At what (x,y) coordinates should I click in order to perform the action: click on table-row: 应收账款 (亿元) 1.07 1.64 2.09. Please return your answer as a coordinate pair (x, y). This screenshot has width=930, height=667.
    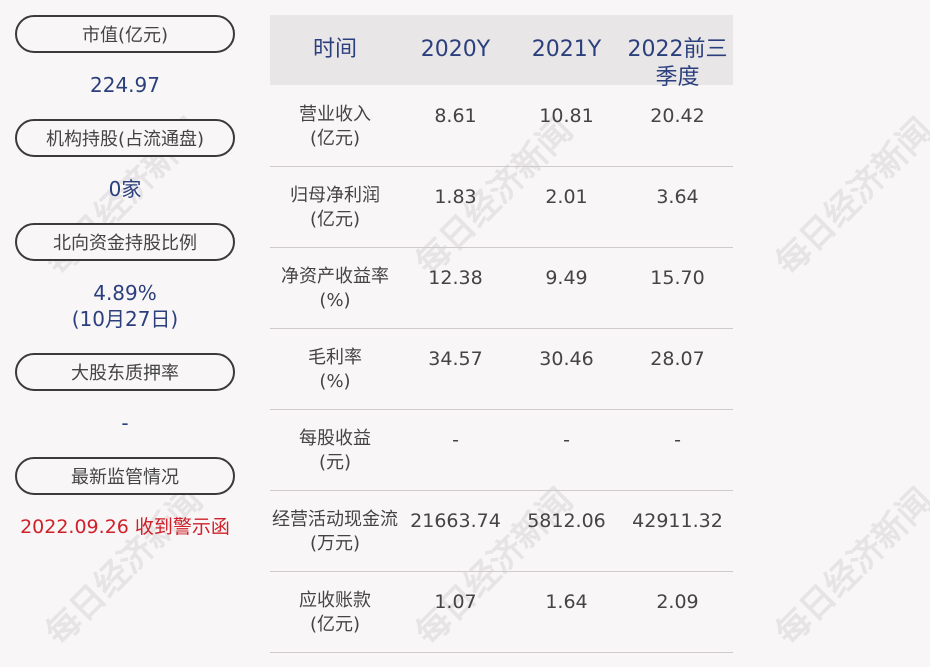
    Looking at the image, I should click on (501, 612).